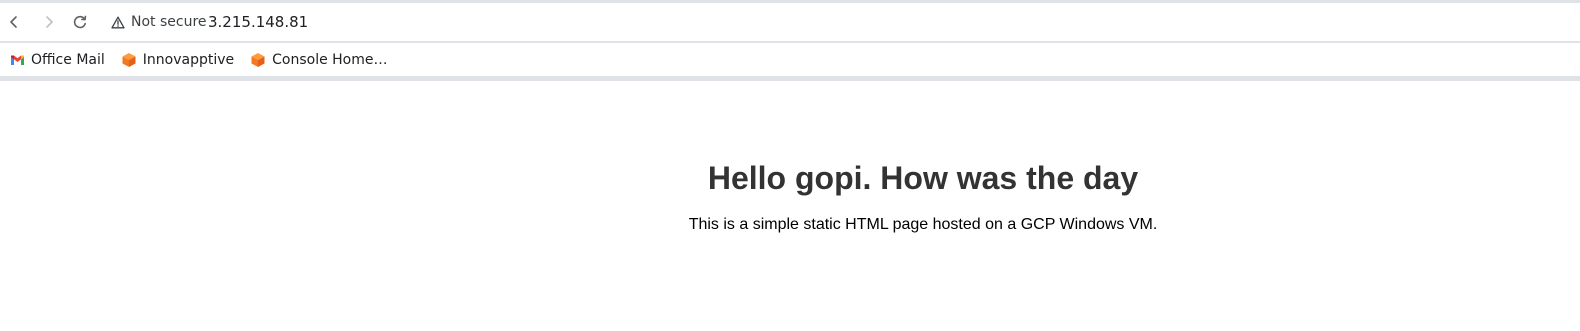  What do you see at coordinates (923, 178) in the screenshot?
I see `page-title: Hello gopi. How was the day` at bounding box center [923, 178].